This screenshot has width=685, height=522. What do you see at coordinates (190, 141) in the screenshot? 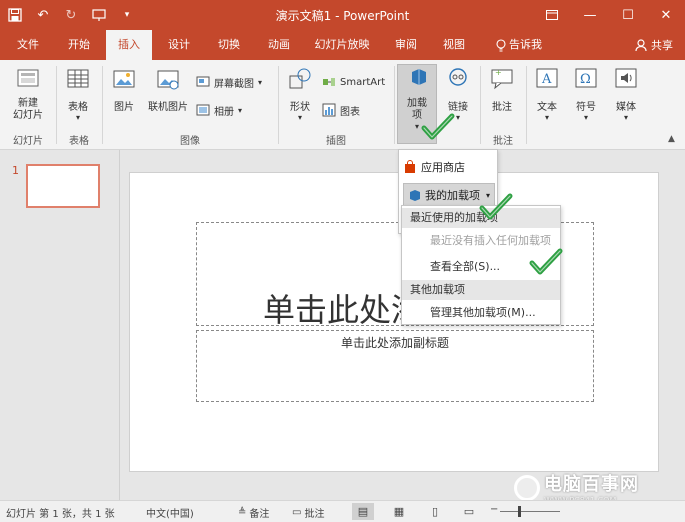
I see `group-label-images: 图像` at bounding box center [190, 141].